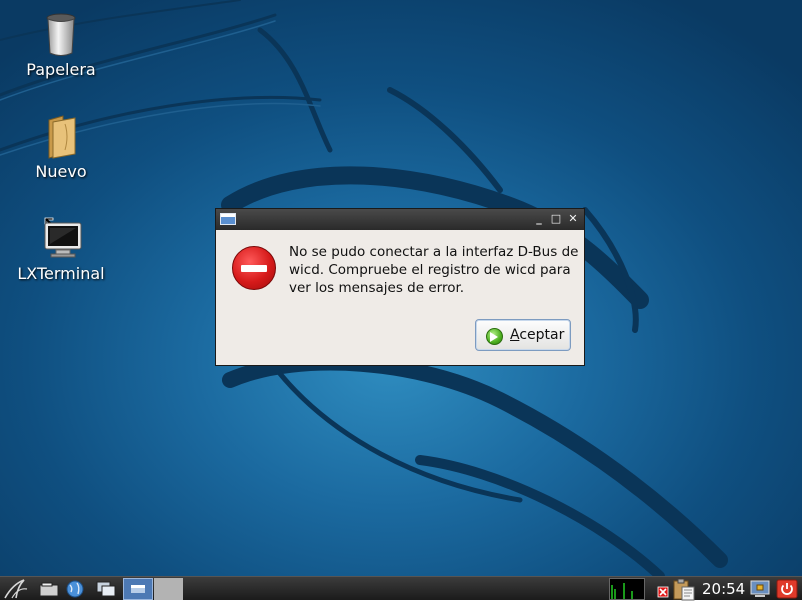 The image size is (802, 605). What do you see at coordinates (61, 137) in the screenshot?
I see `folder-icon` at bounding box center [61, 137].